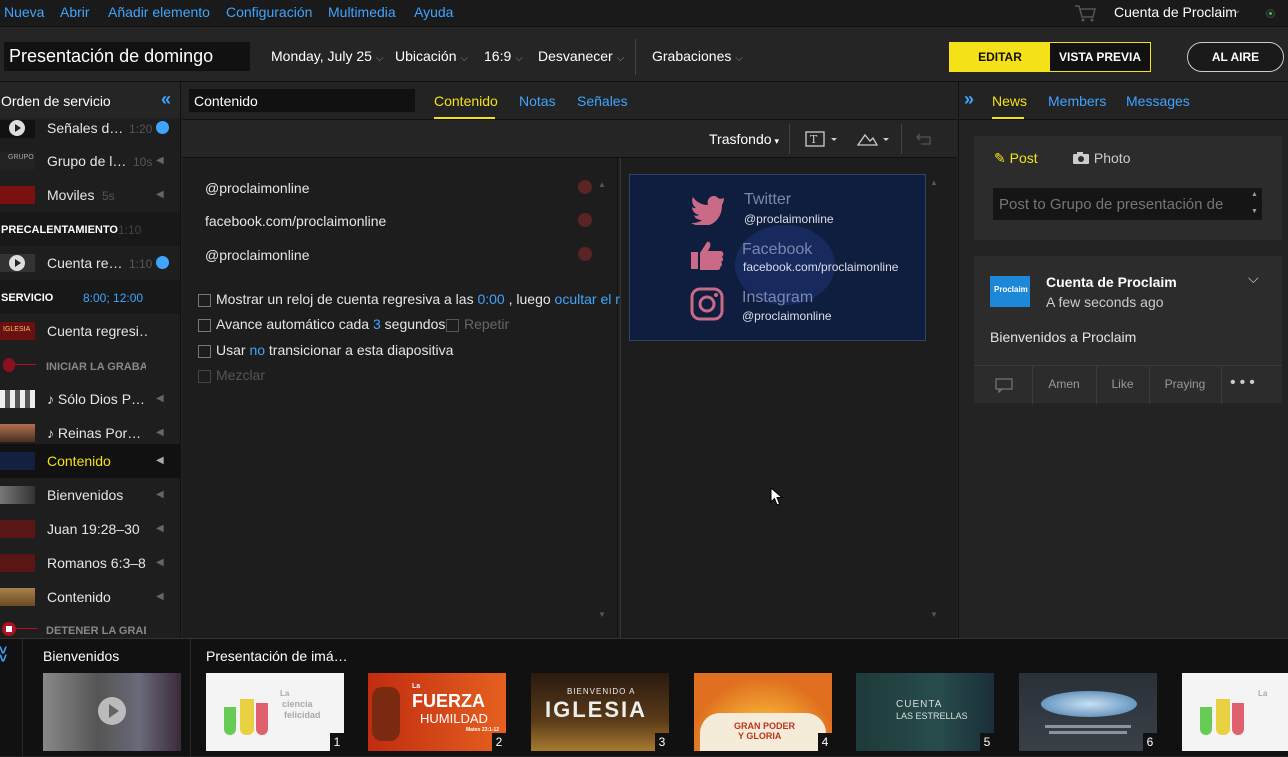 The height and width of the screenshot is (757, 1288). What do you see at coordinates (204, 325) in the screenshot?
I see `auto-advance-checkbox` at bounding box center [204, 325].